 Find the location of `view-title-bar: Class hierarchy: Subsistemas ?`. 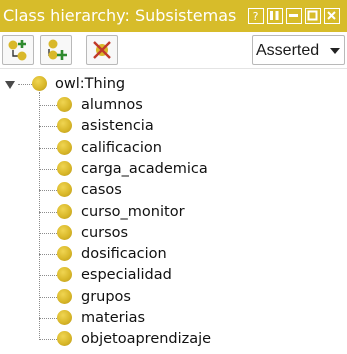

view-title-bar: Class hierarchy: Subsistemas ? is located at coordinates (173, 16).